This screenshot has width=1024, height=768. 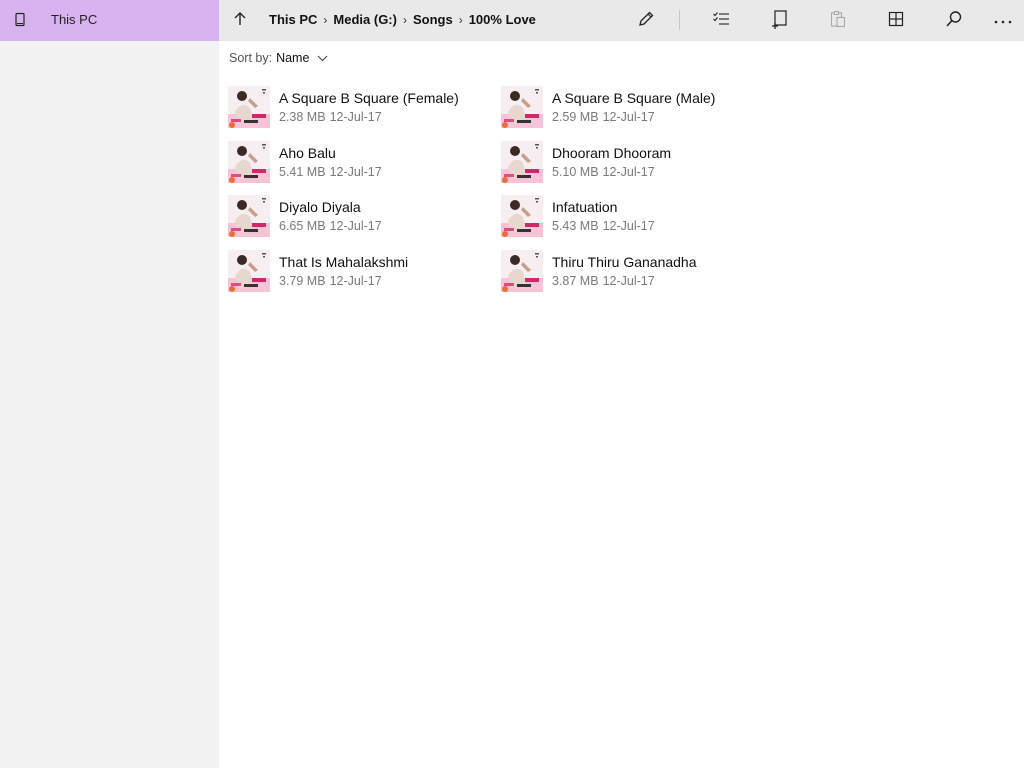 What do you see at coordinates (307, 153) in the screenshot?
I see `file-name: Aho Balu` at bounding box center [307, 153].